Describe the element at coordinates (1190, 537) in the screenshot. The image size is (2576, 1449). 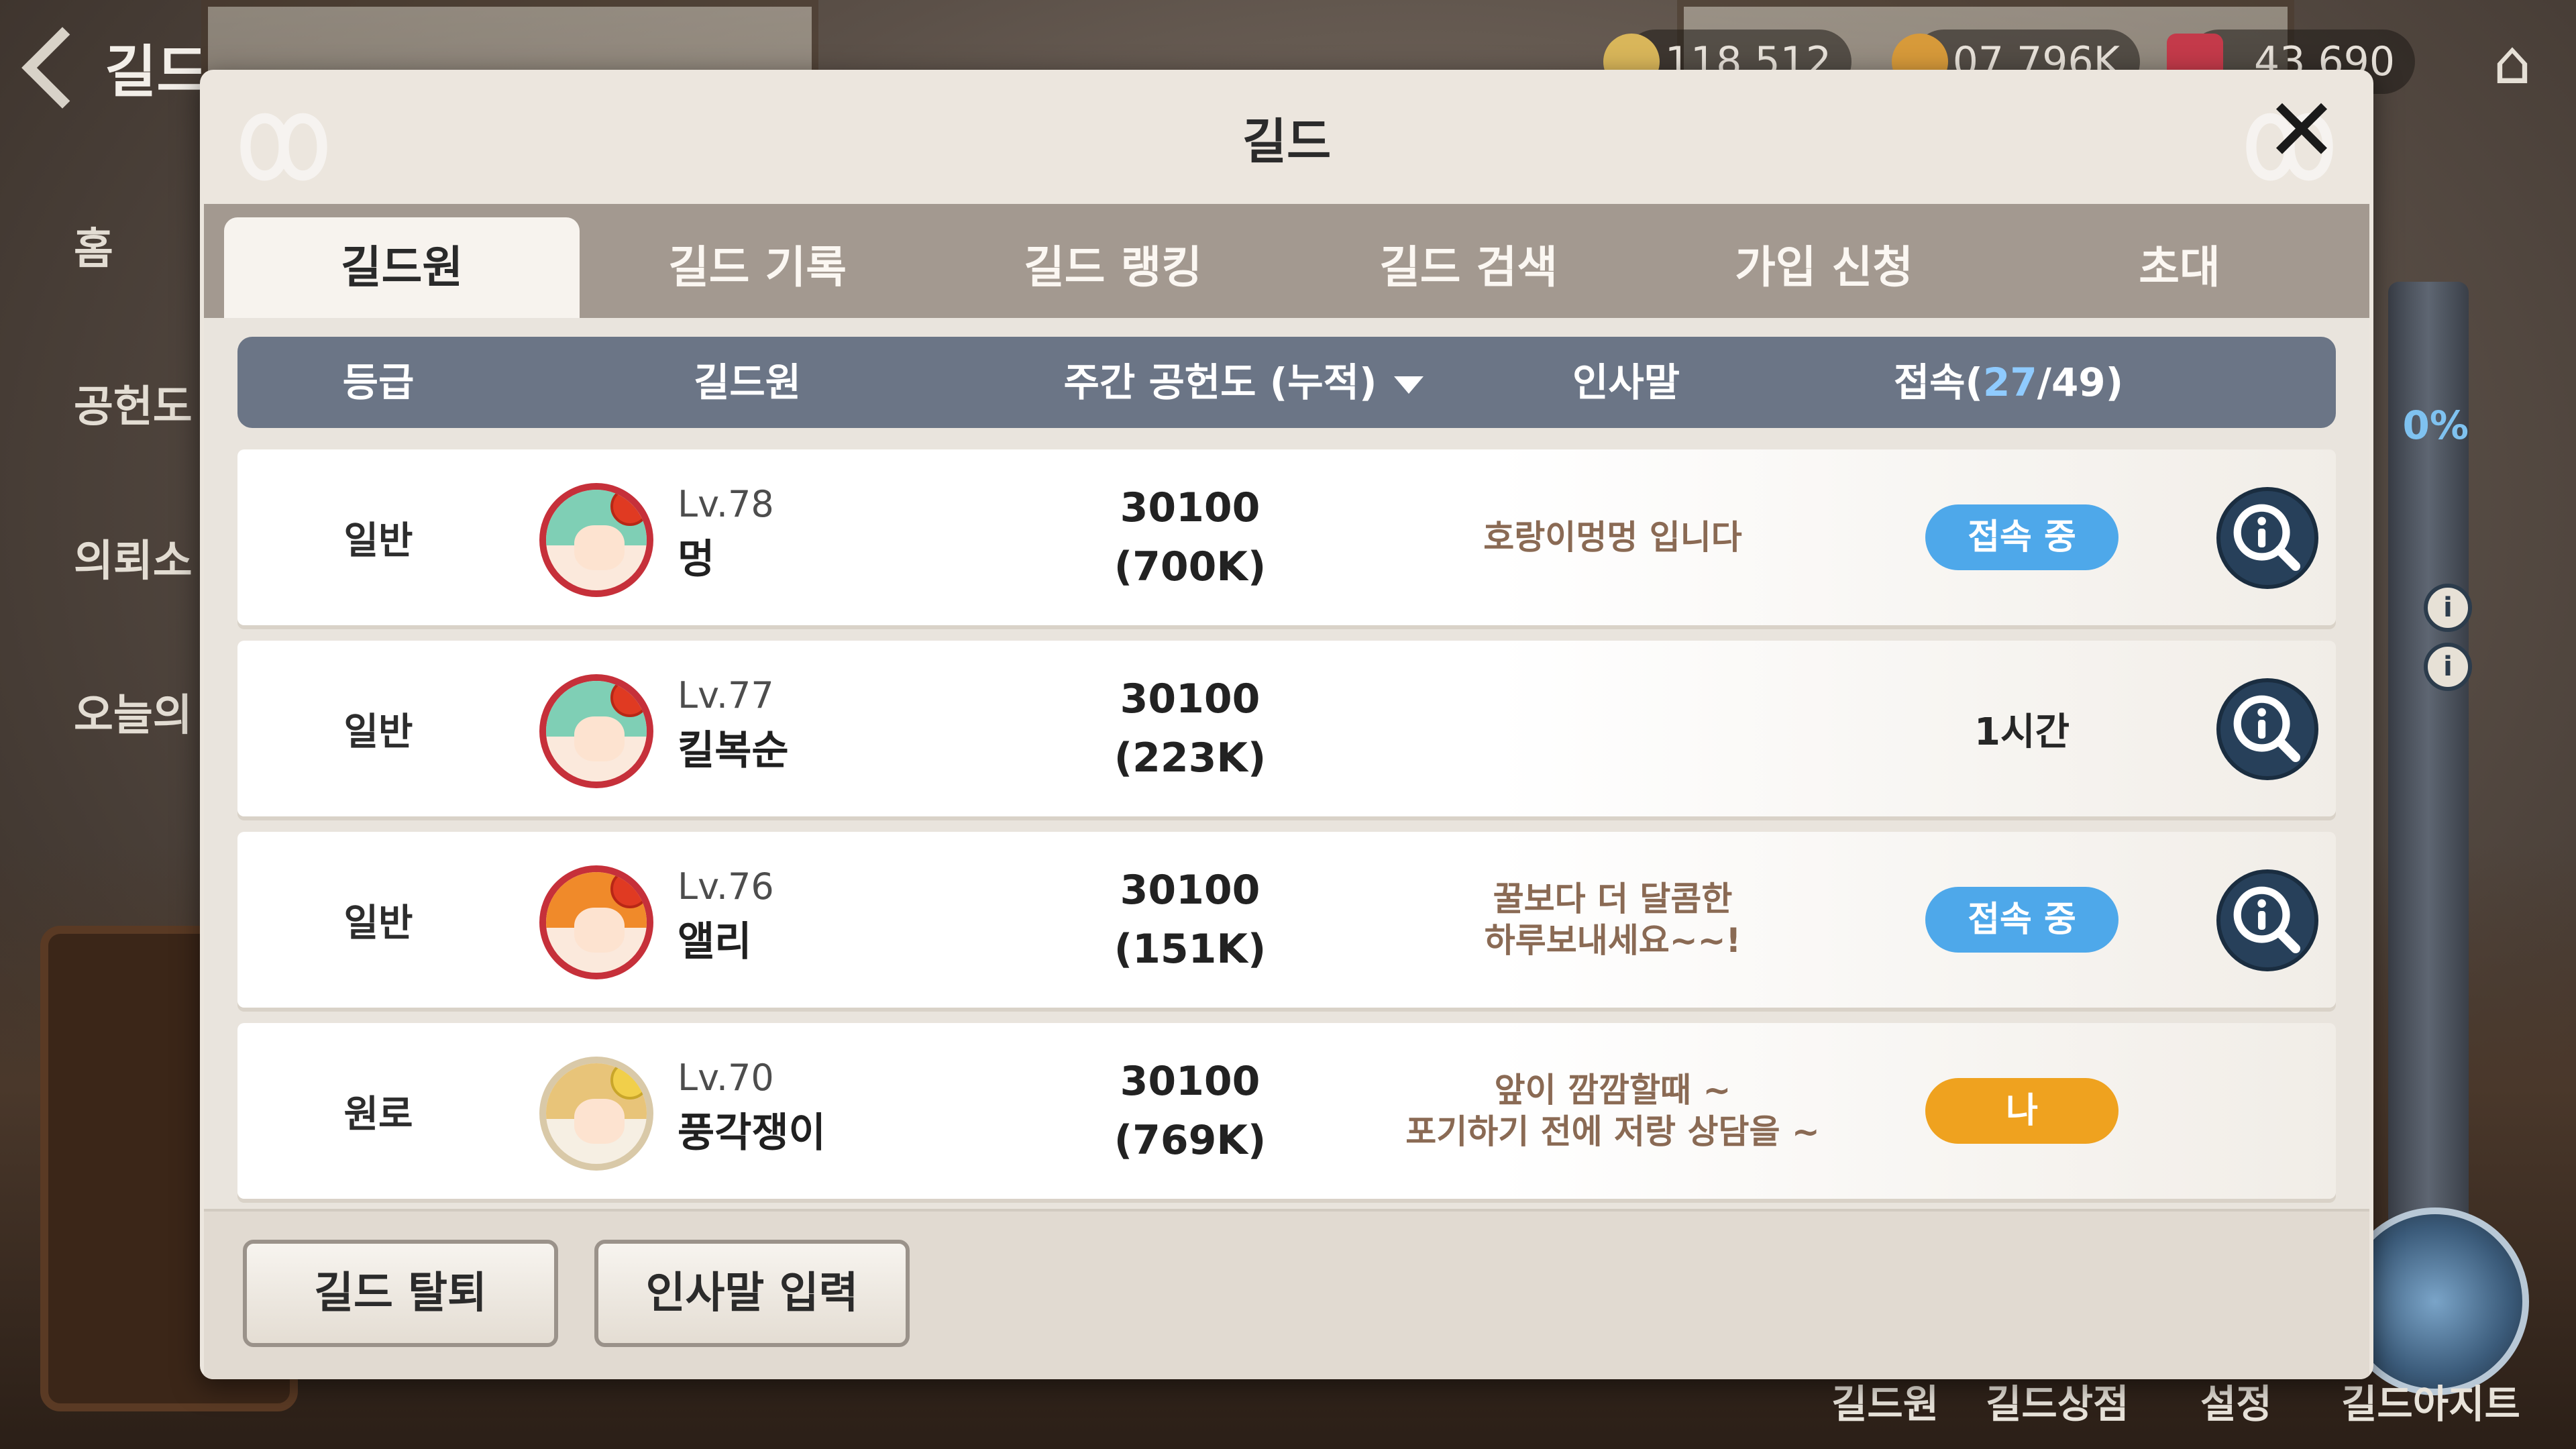
I see `member-contribution: 30100 (700K)` at that location.